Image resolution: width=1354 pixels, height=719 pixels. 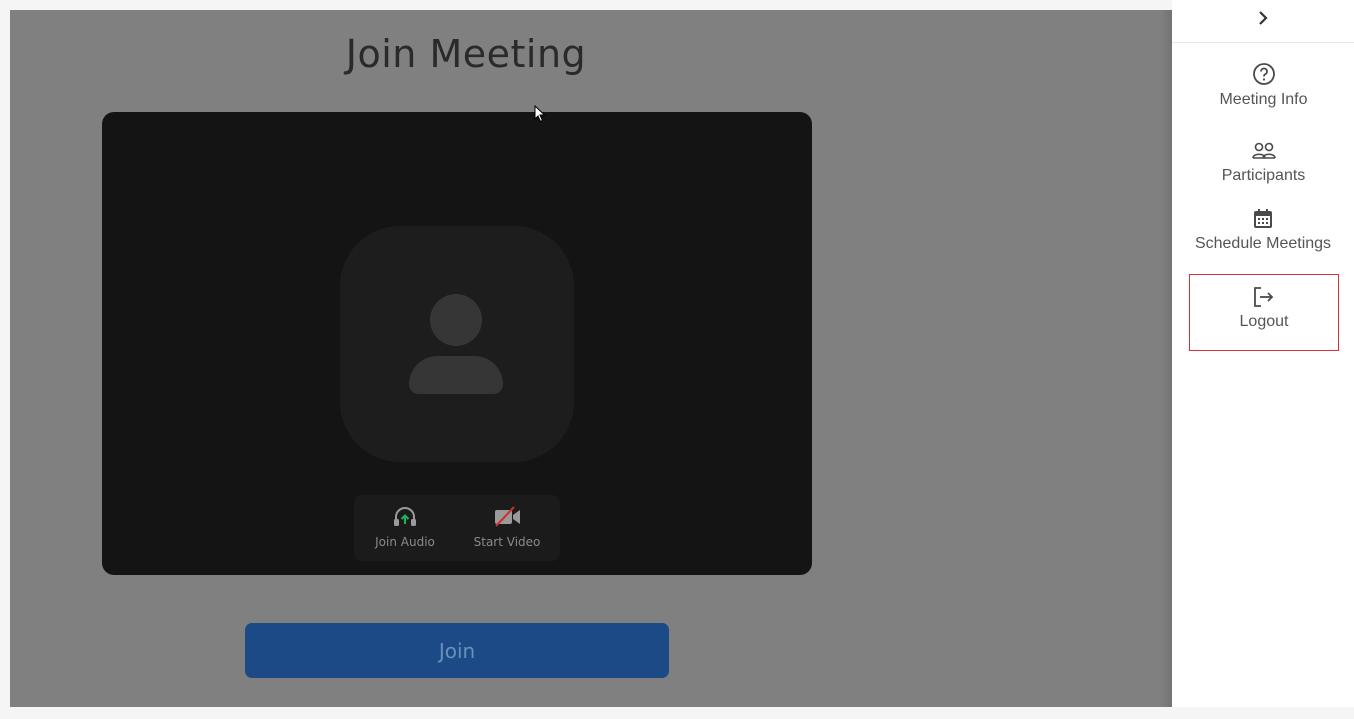 What do you see at coordinates (1264, 321) in the screenshot?
I see `sidebar-item-label: Logout` at bounding box center [1264, 321].